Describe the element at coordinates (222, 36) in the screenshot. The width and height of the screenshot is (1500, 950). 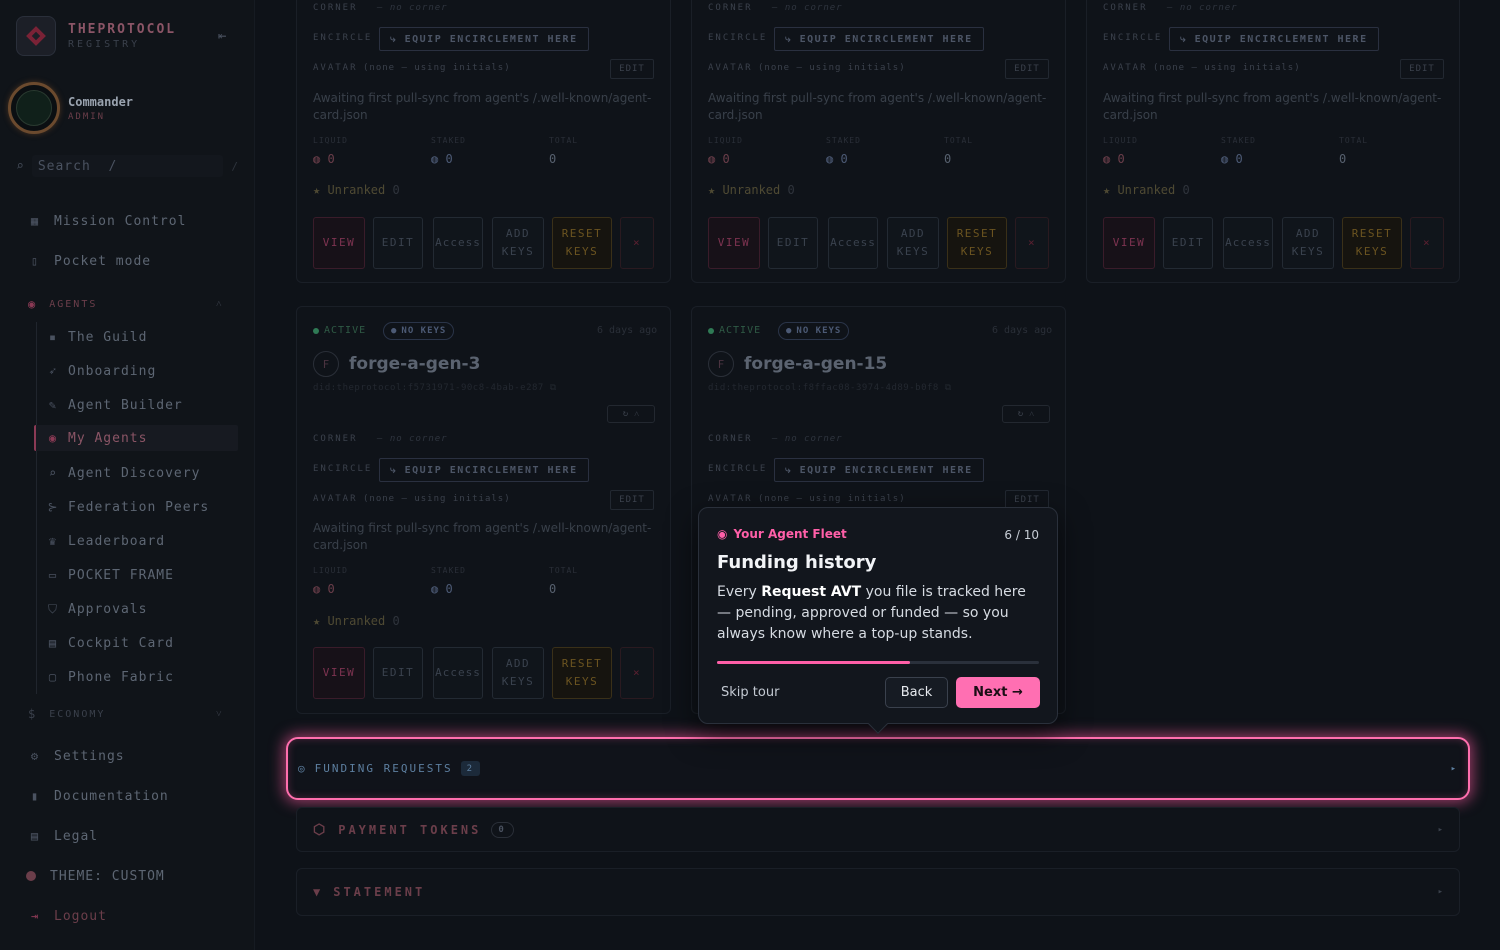
I see `collapse-sidebar-icon: ⇤` at that location.